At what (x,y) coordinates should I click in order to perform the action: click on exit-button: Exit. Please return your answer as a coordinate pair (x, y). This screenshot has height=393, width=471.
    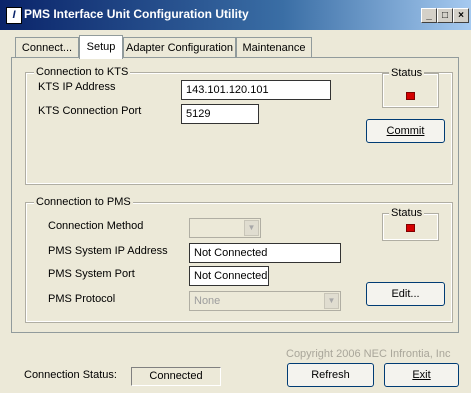
    Looking at the image, I should click on (421, 375).